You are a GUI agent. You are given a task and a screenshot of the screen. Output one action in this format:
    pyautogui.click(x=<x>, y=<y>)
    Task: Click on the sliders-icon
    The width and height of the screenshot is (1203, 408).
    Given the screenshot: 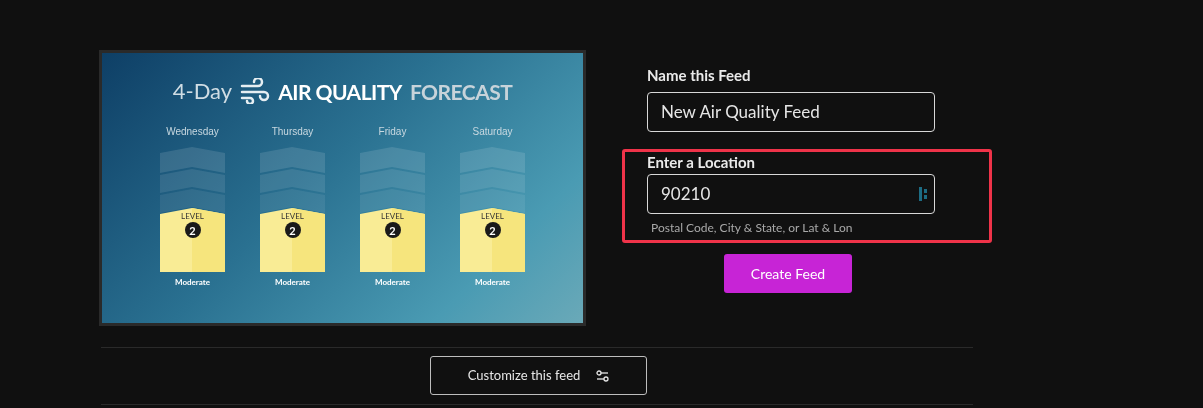 What is the action you would take?
    pyautogui.click(x=603, y=375)
    